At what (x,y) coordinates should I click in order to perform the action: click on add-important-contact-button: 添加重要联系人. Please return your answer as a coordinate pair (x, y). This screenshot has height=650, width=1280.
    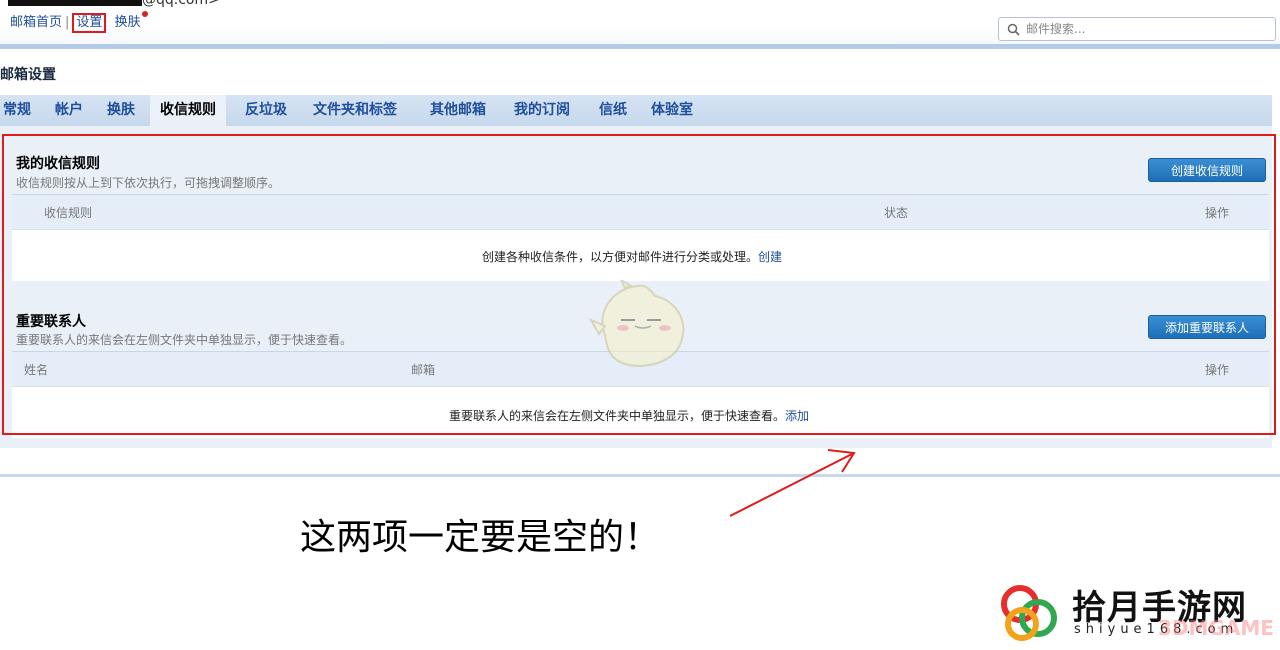
    Looking at the image, I should click on (1207, 327).